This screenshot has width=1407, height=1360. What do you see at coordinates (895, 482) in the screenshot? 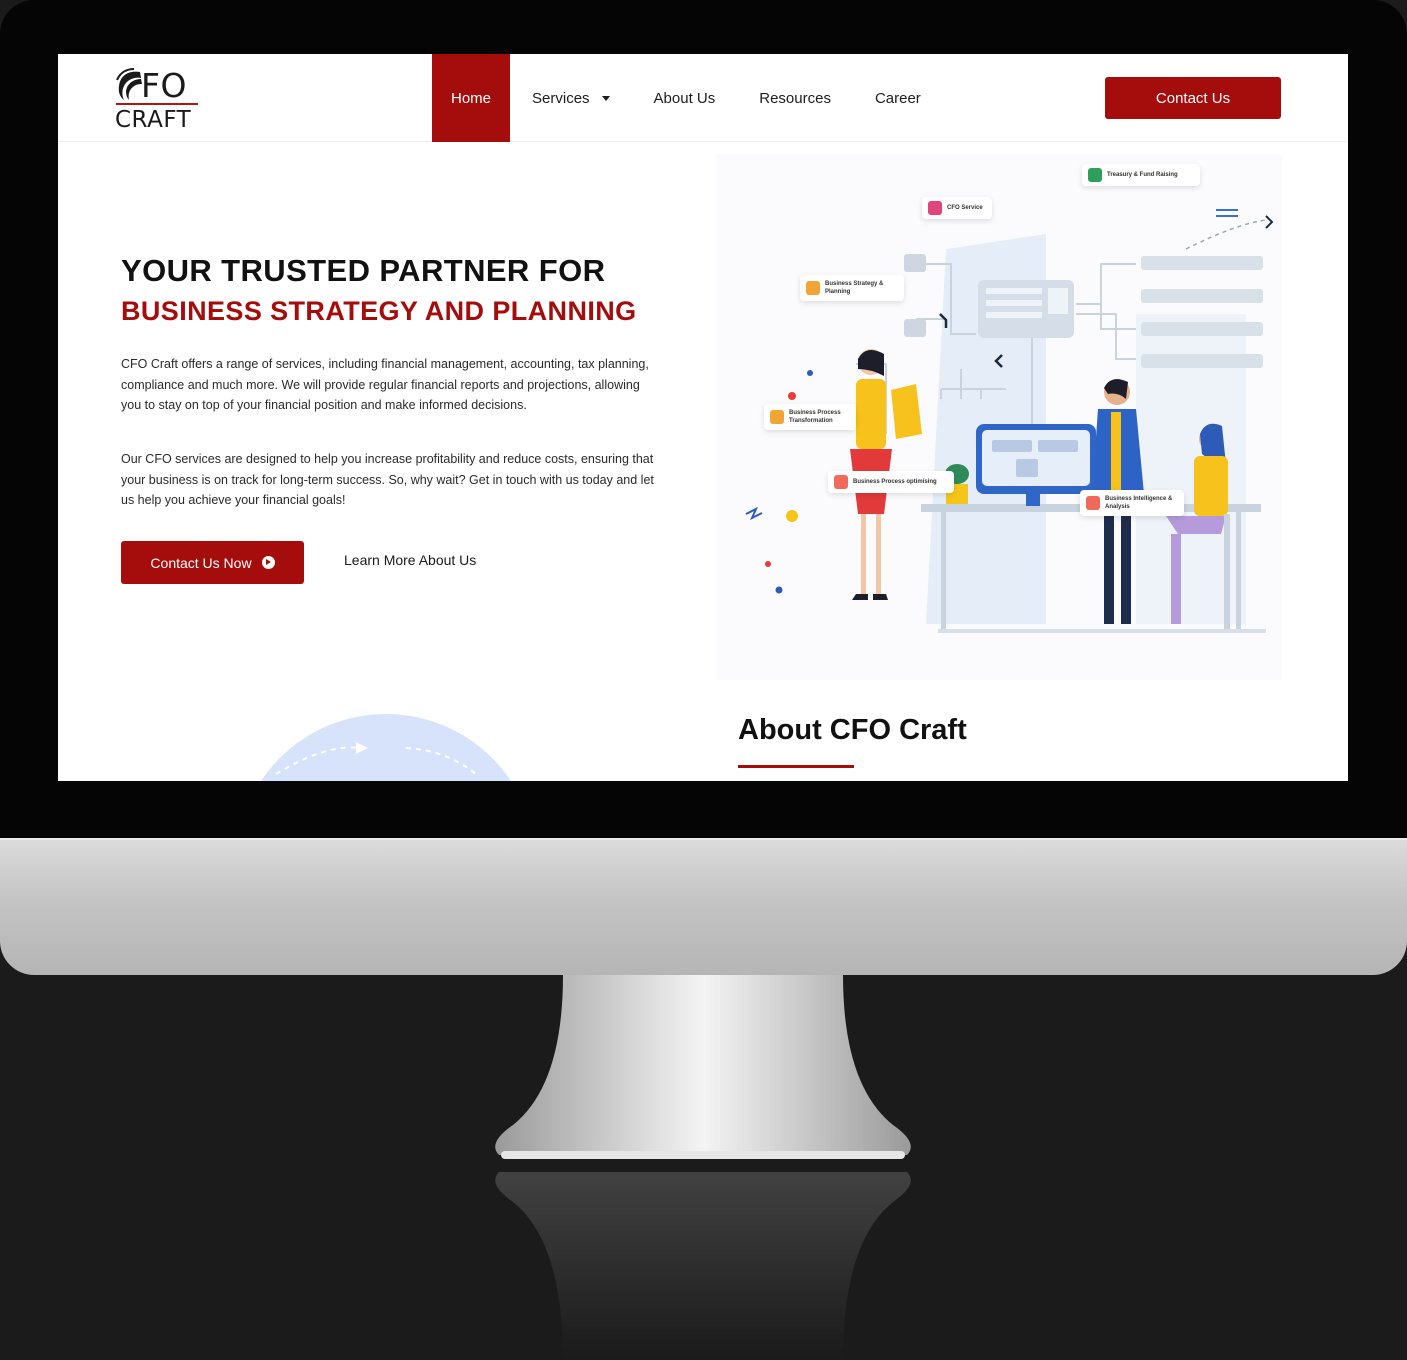
I see `tag-process-optimising-label: Business Process optimising` at bounding box center [895, 482].